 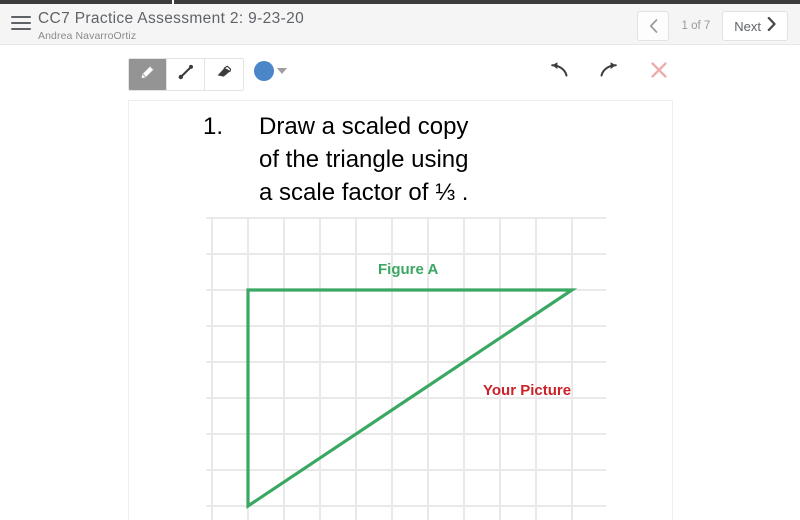 What do you see at coordinates (400, 74) in the screenshot?
I see `drawing-toolbar` at bounding box center [400, 74].